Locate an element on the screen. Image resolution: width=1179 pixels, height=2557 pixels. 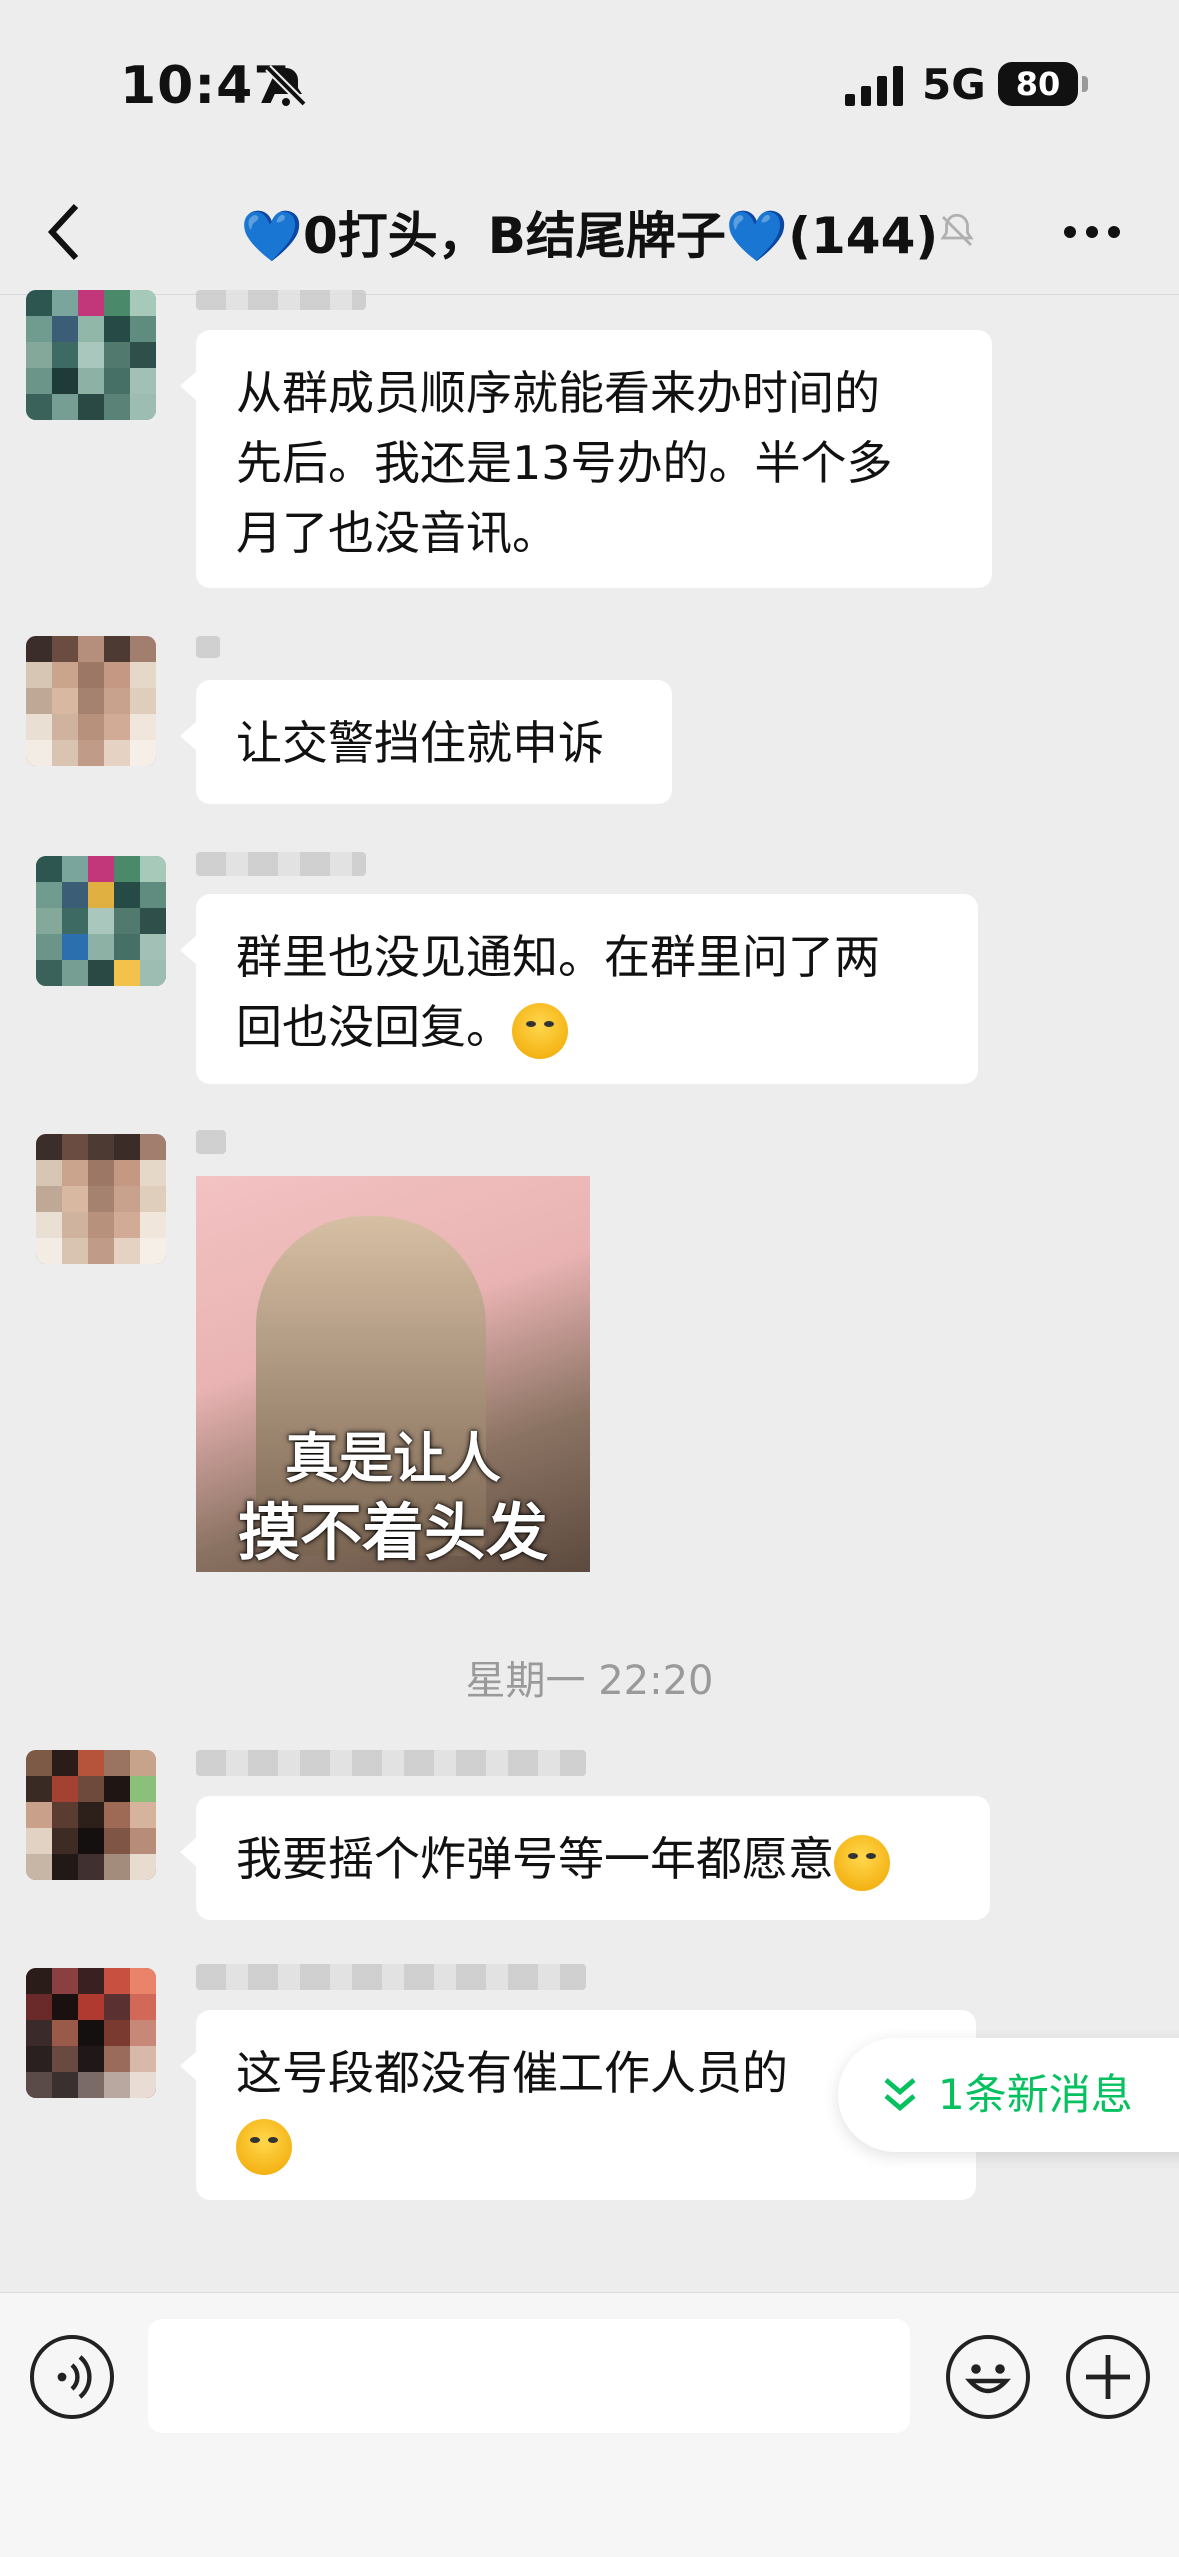
message-line: 这号段都没有催工作人员的 is located at coordinates (512, 2073).